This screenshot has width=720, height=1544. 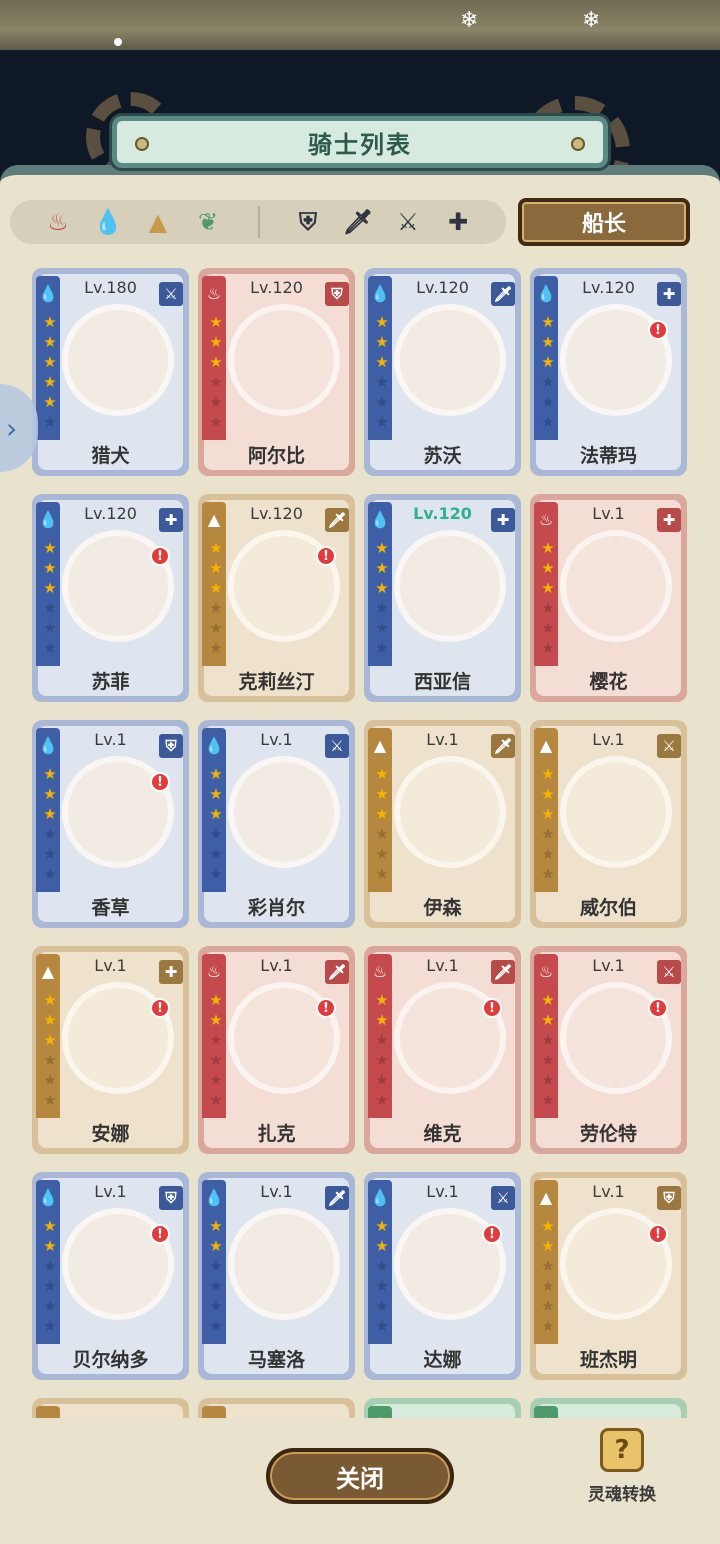 I want to click on knight-card: ♨ ★ ★ ★ ★ ★ ★ Lv.1 ⚔! 劳伦特, so click(x=608, y=1050).